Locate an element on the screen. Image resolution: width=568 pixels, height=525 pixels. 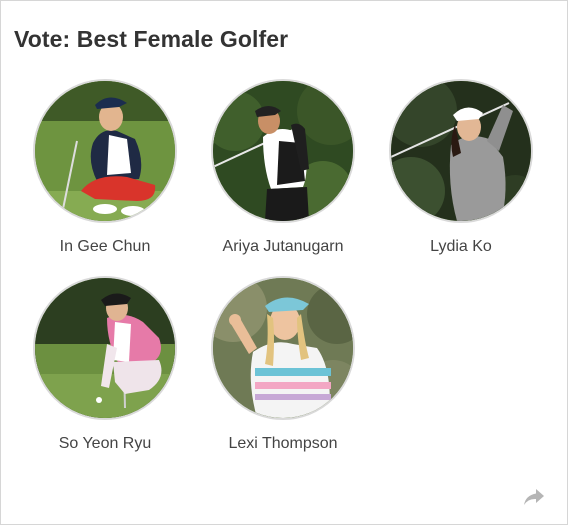
golfer-name: Lexi Thompson is located at coordinates (283, 443).